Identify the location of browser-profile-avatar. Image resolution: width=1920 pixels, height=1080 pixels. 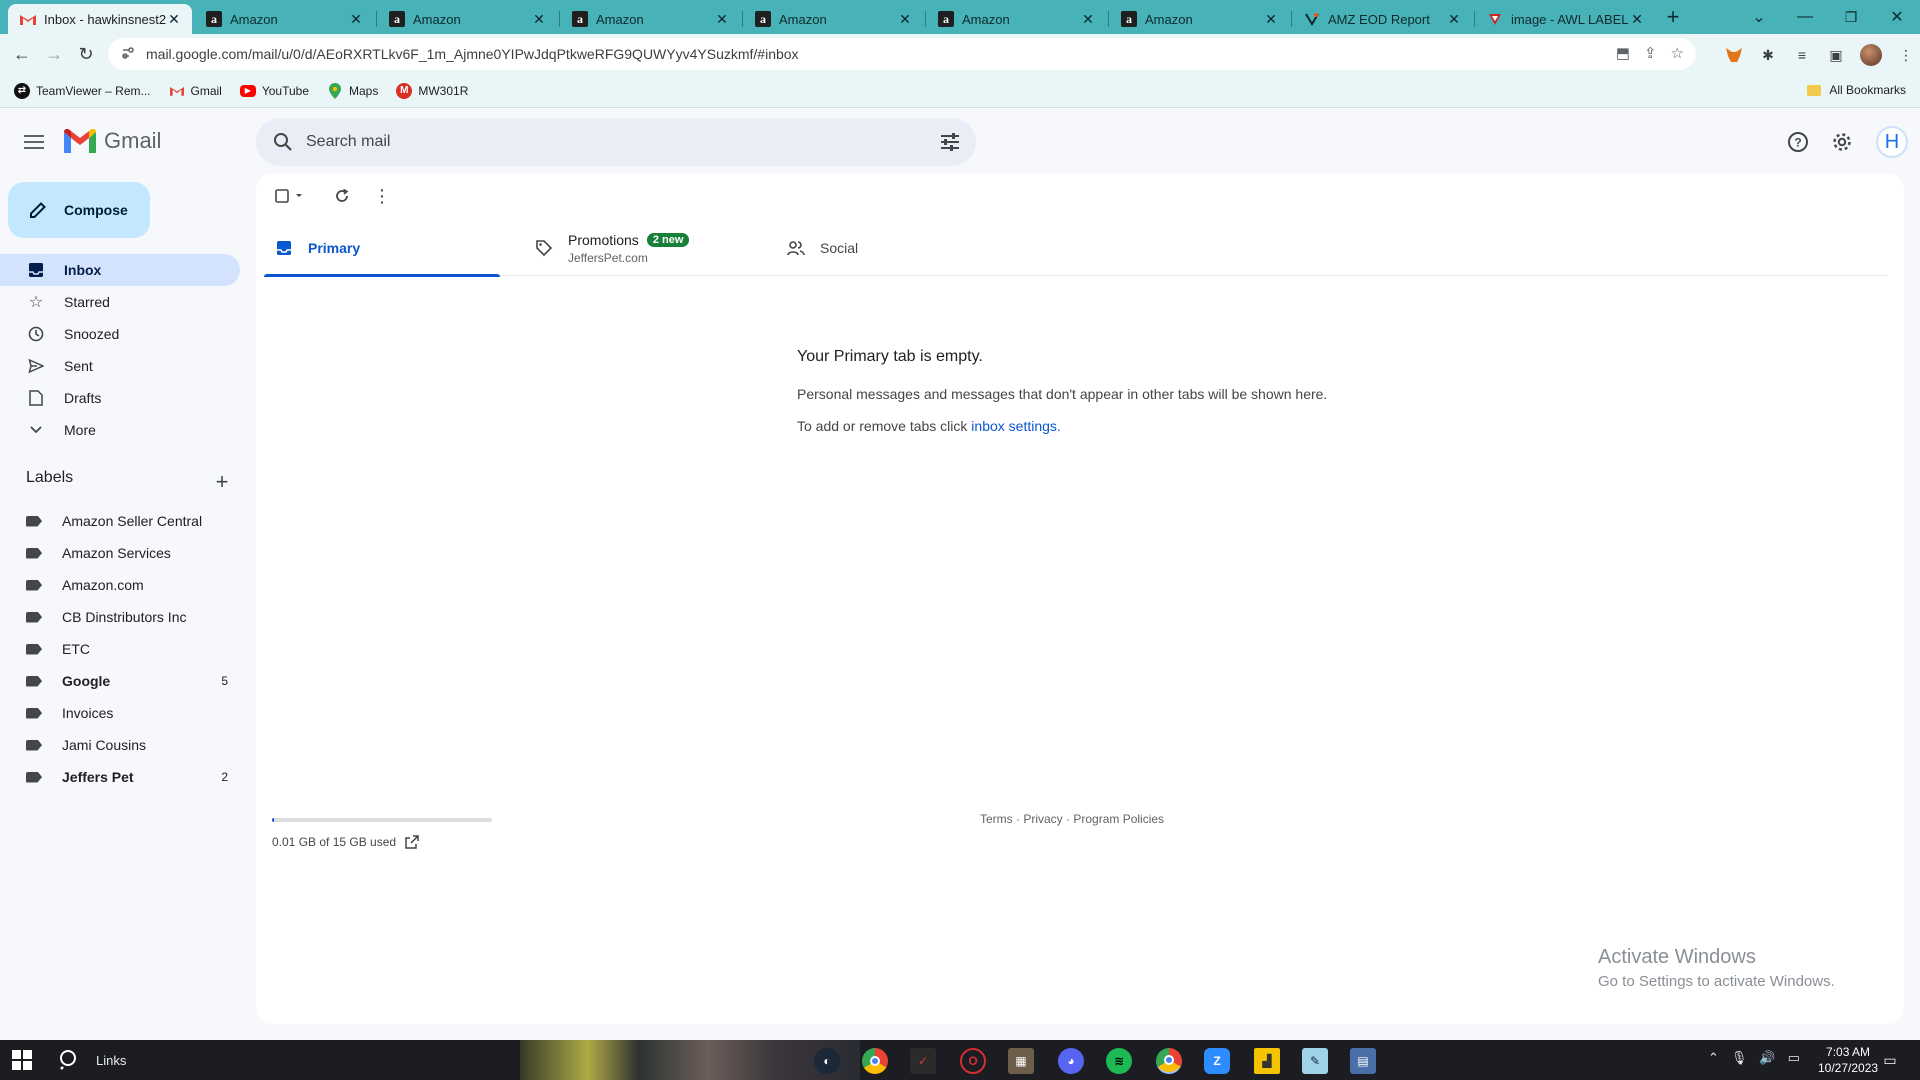
(1871, 55).